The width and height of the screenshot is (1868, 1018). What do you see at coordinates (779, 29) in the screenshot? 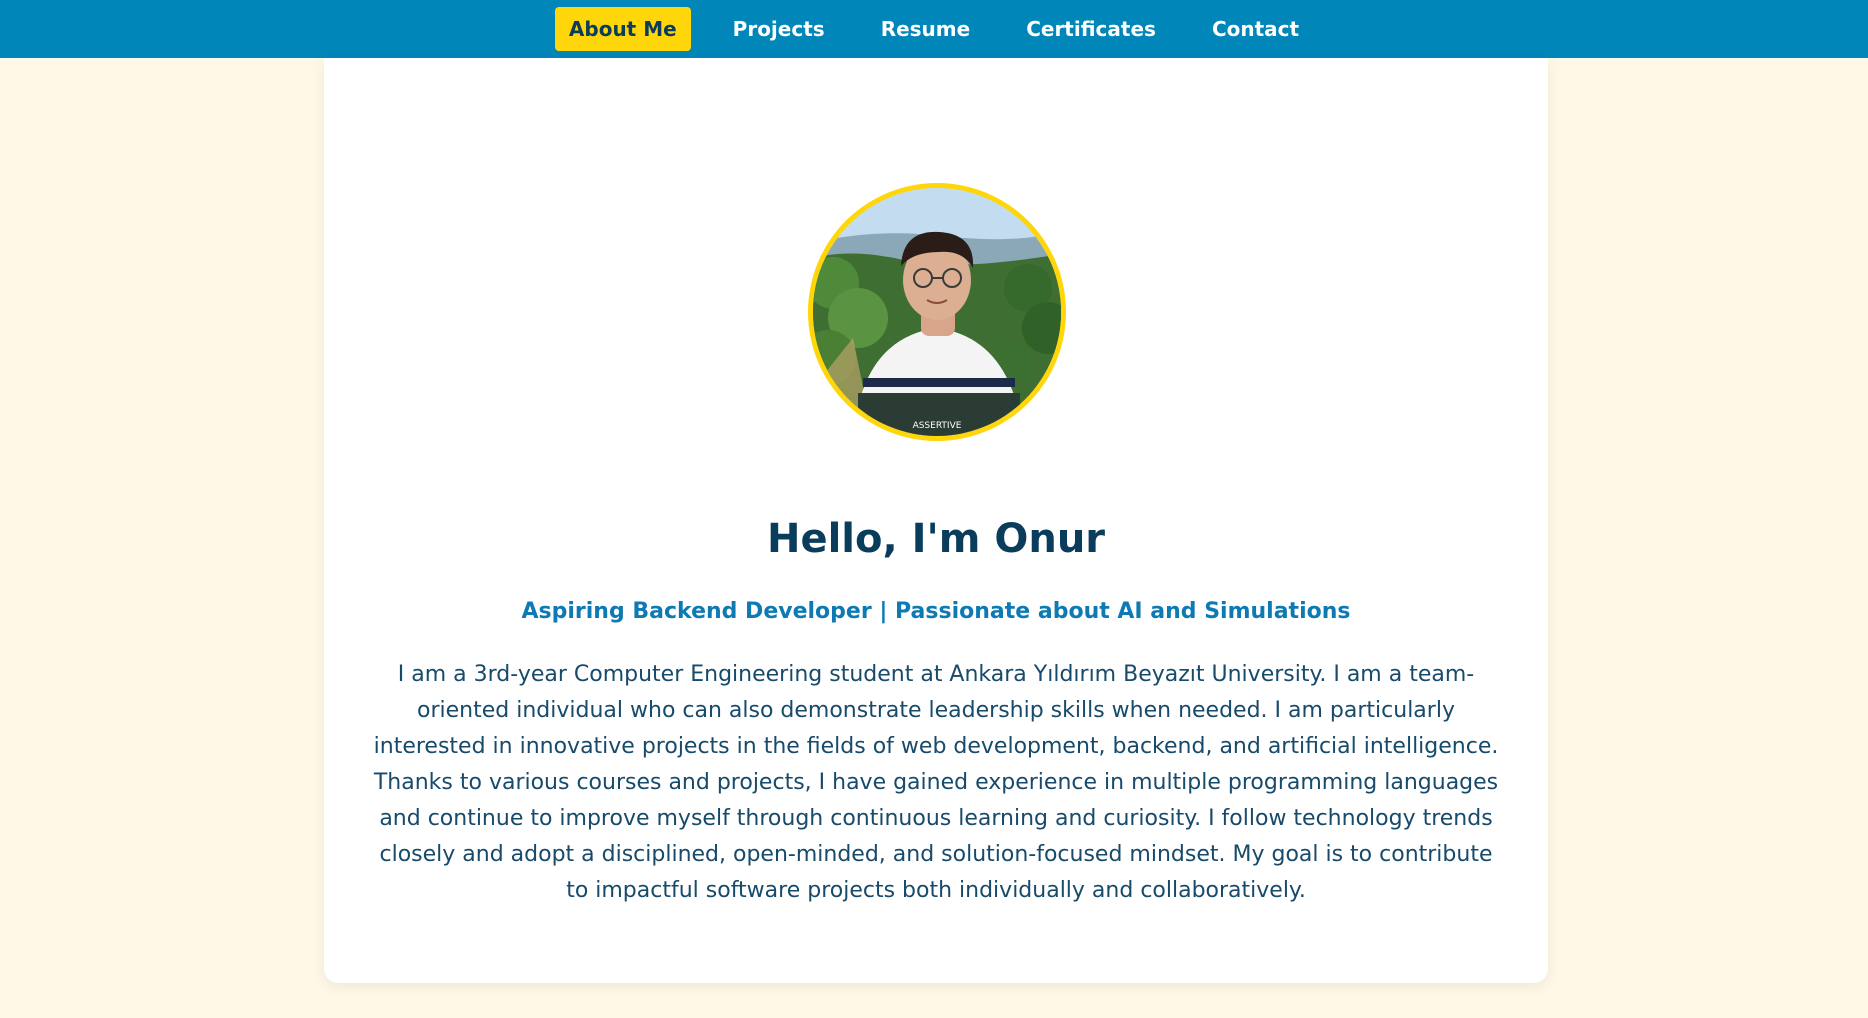
I see `nav-item-projects: Projects` at bounding box center [779, 29].